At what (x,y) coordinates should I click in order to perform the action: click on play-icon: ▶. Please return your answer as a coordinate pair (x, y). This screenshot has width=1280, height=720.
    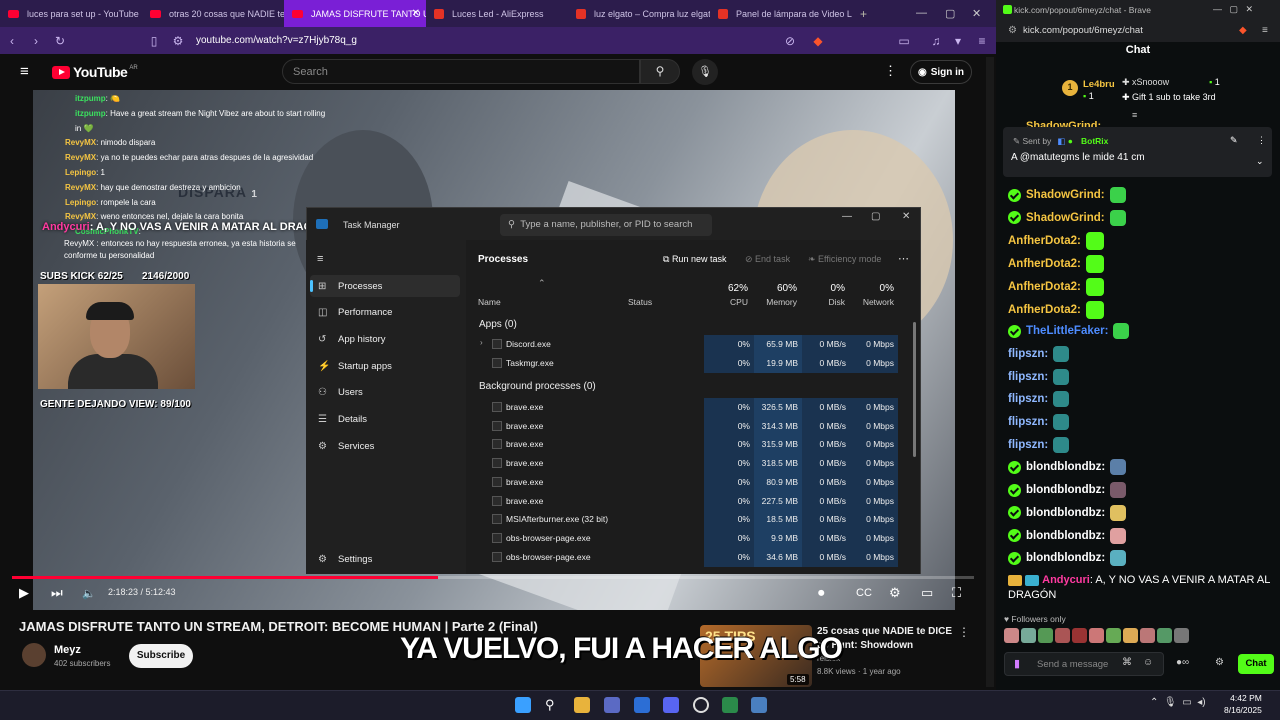
    Looking at the image, I should click on (24, 593).